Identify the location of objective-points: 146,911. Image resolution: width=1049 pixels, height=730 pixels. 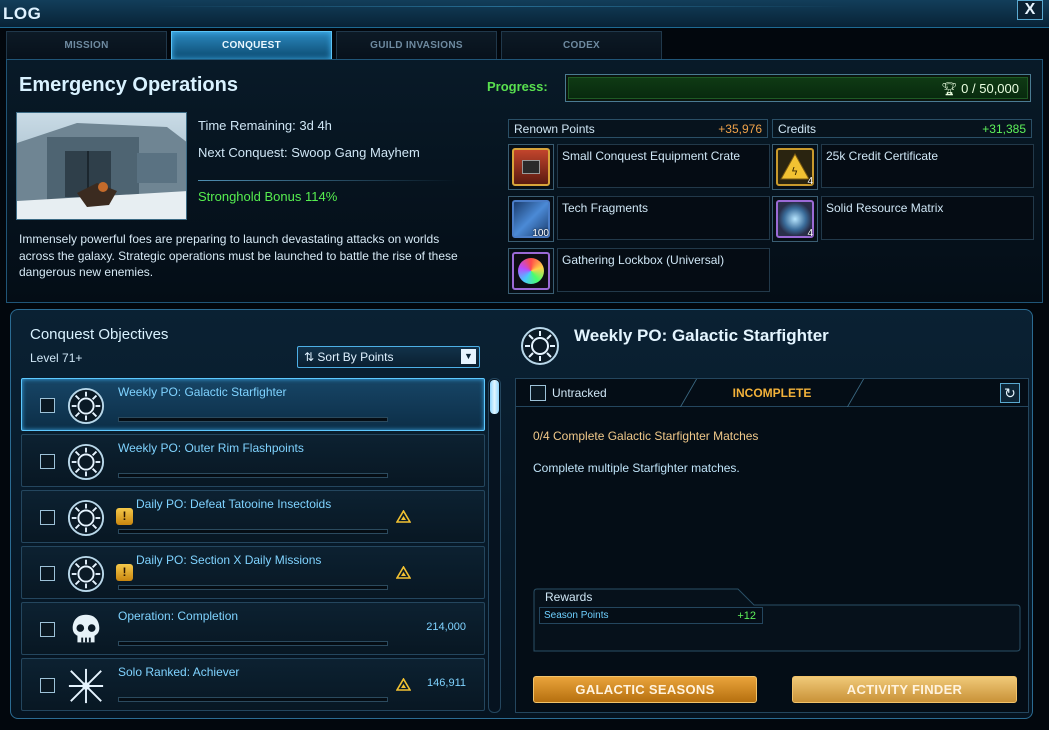
(446, 683).